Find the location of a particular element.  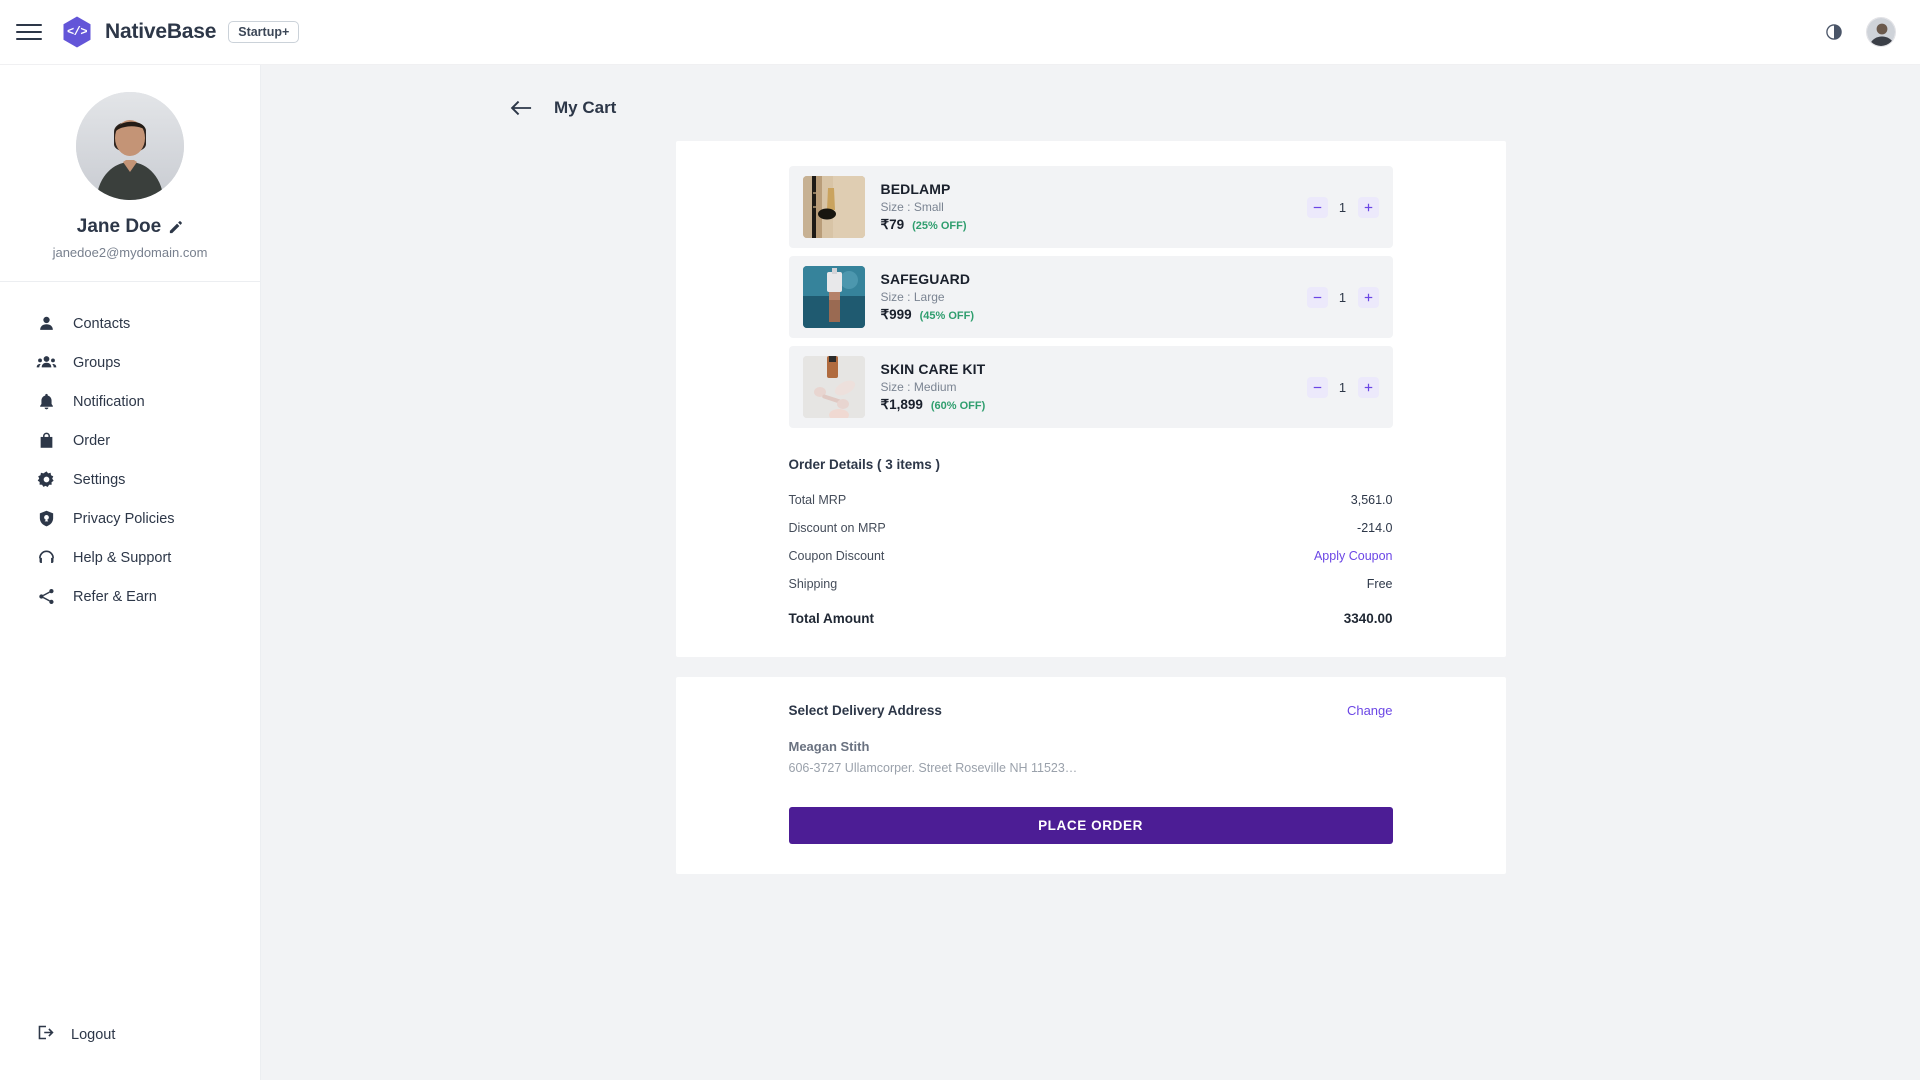

cart-item-row: SAFEGUARD Size : Large ₹999 (45% OFF) 1 is located at coordinates (1090, 297).